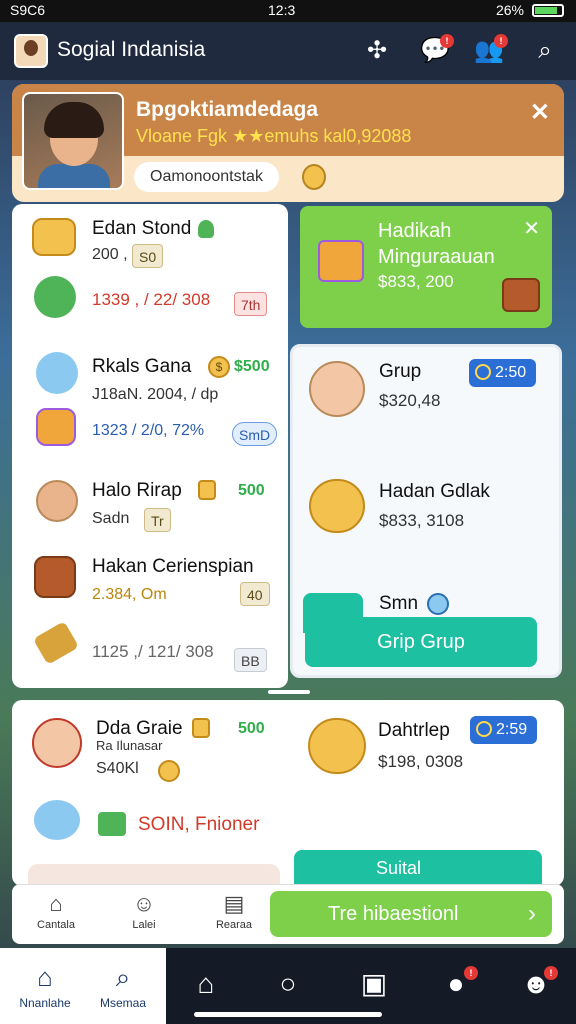 This screenshot has height=1024, width=576. Describe the element at coordinates (28, 10) in the screenshot. I see `status-carrier: S9C6` at that location.